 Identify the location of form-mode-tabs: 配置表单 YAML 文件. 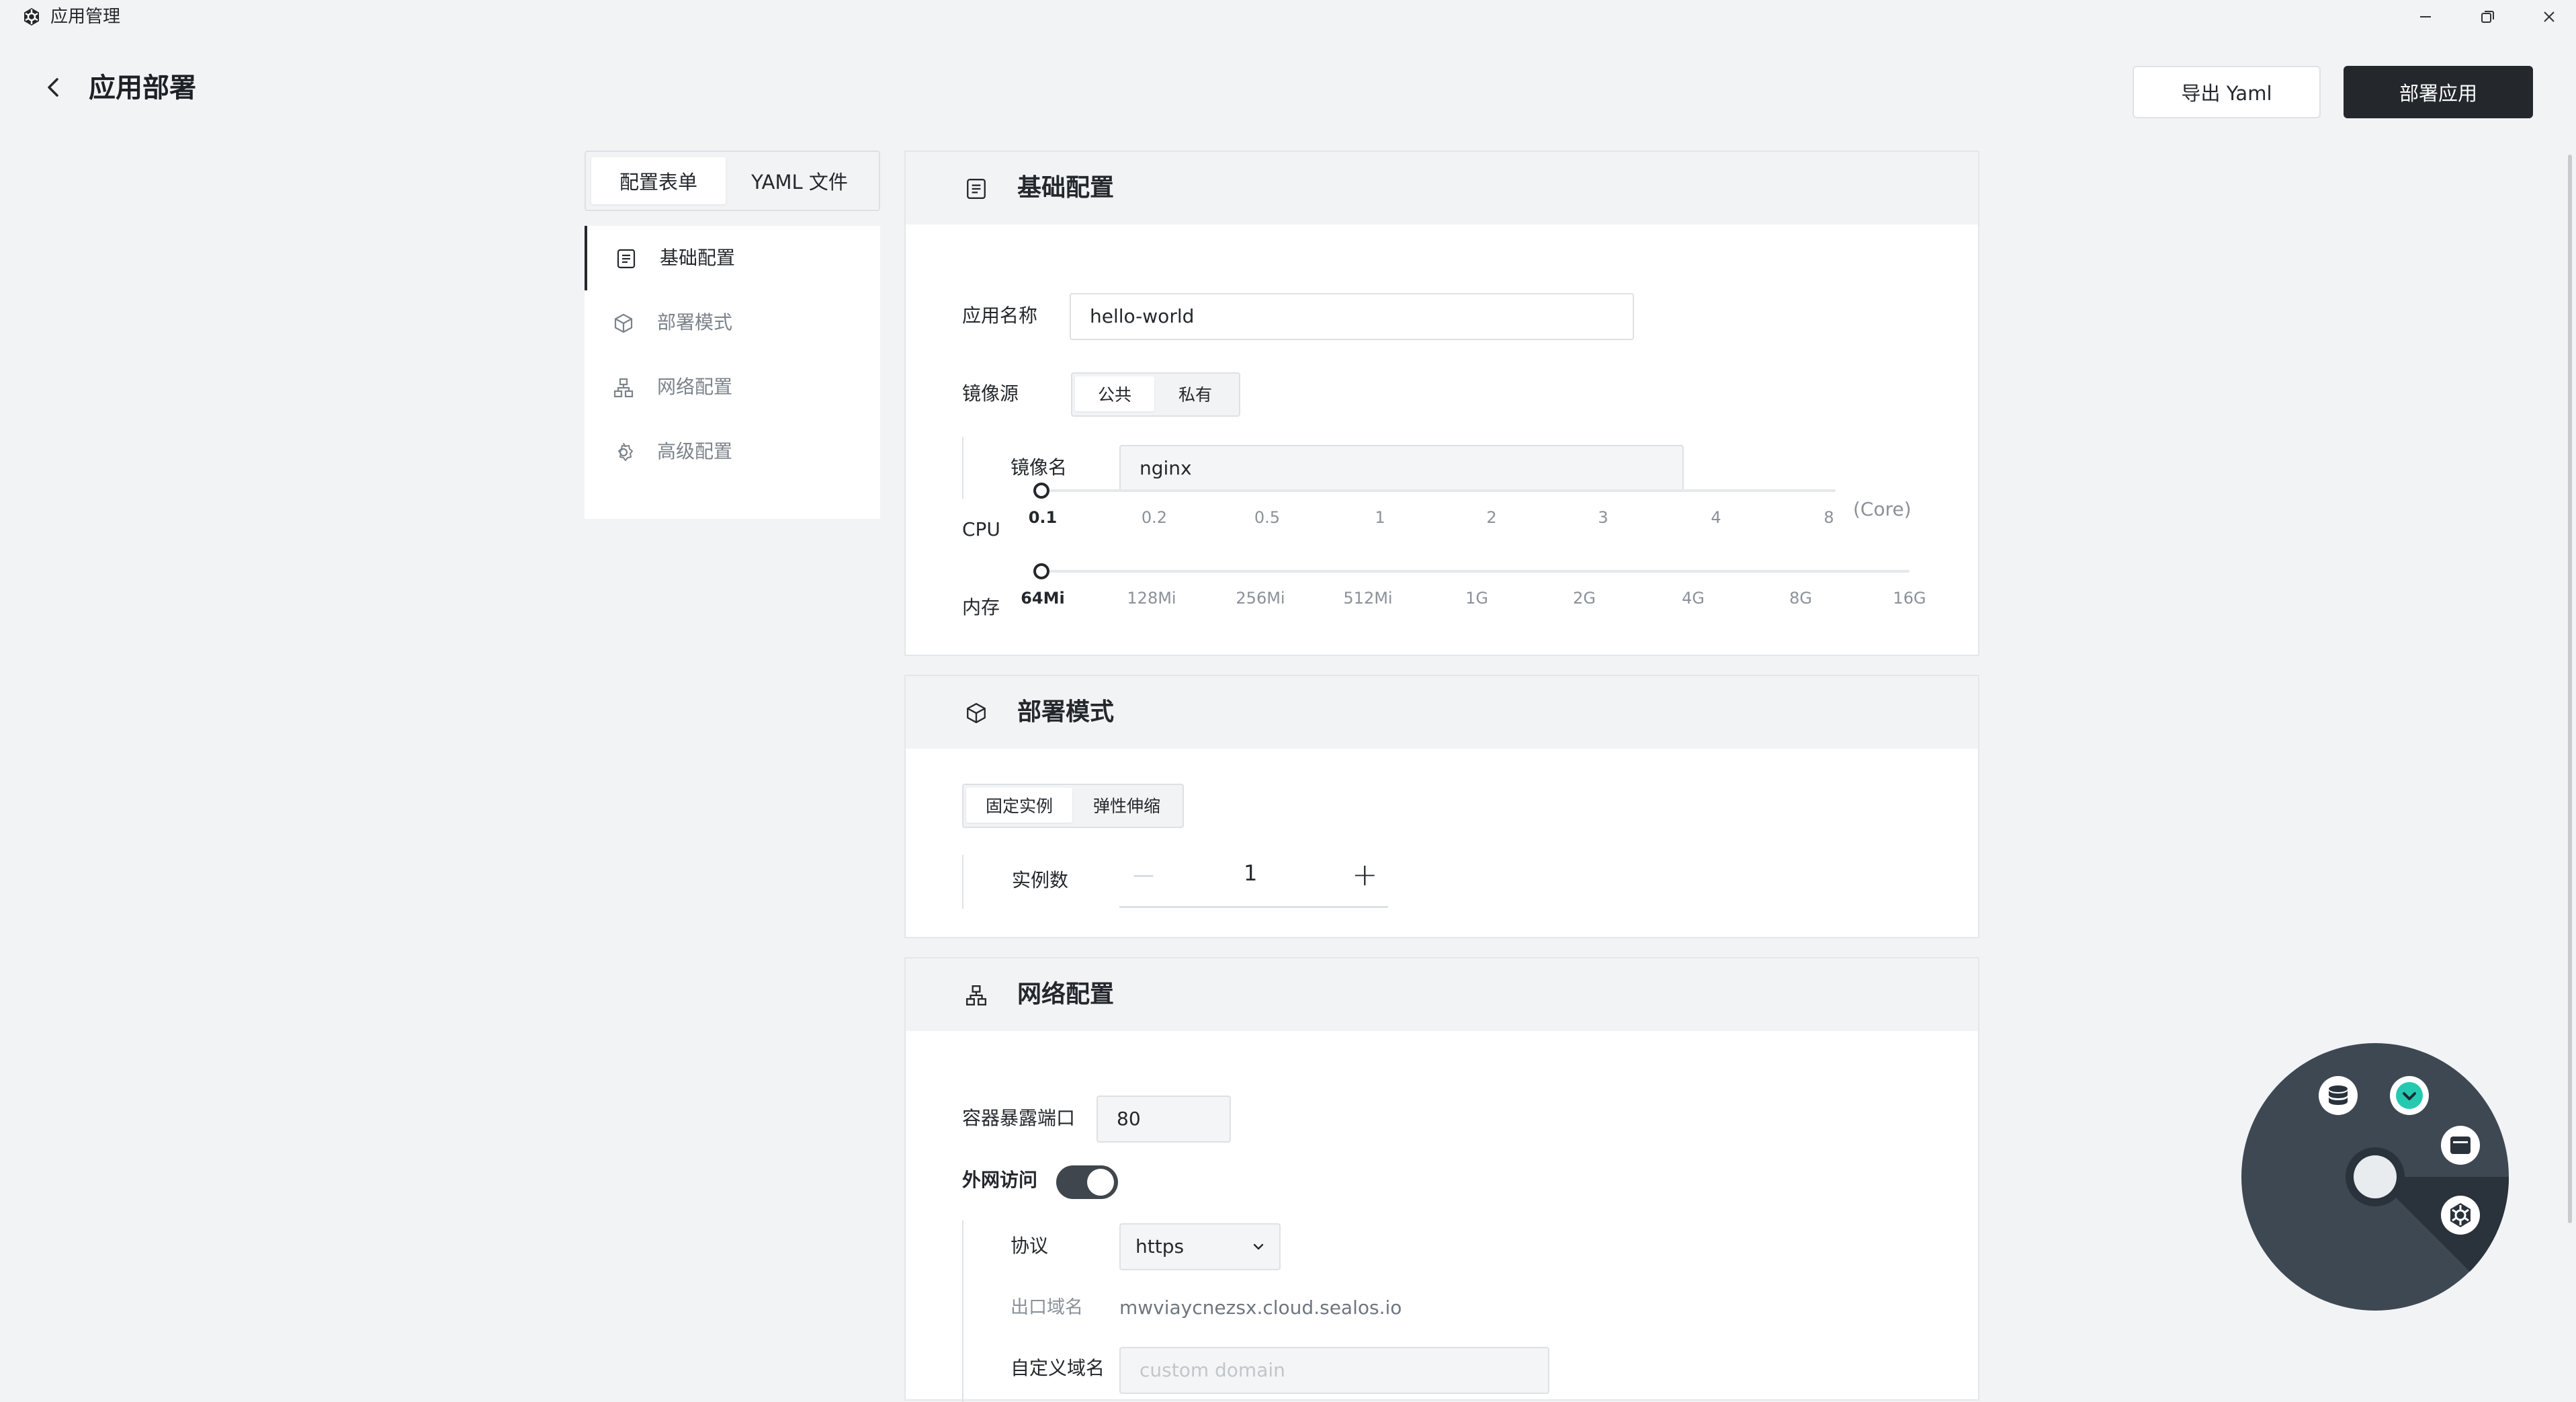
(732, 181).